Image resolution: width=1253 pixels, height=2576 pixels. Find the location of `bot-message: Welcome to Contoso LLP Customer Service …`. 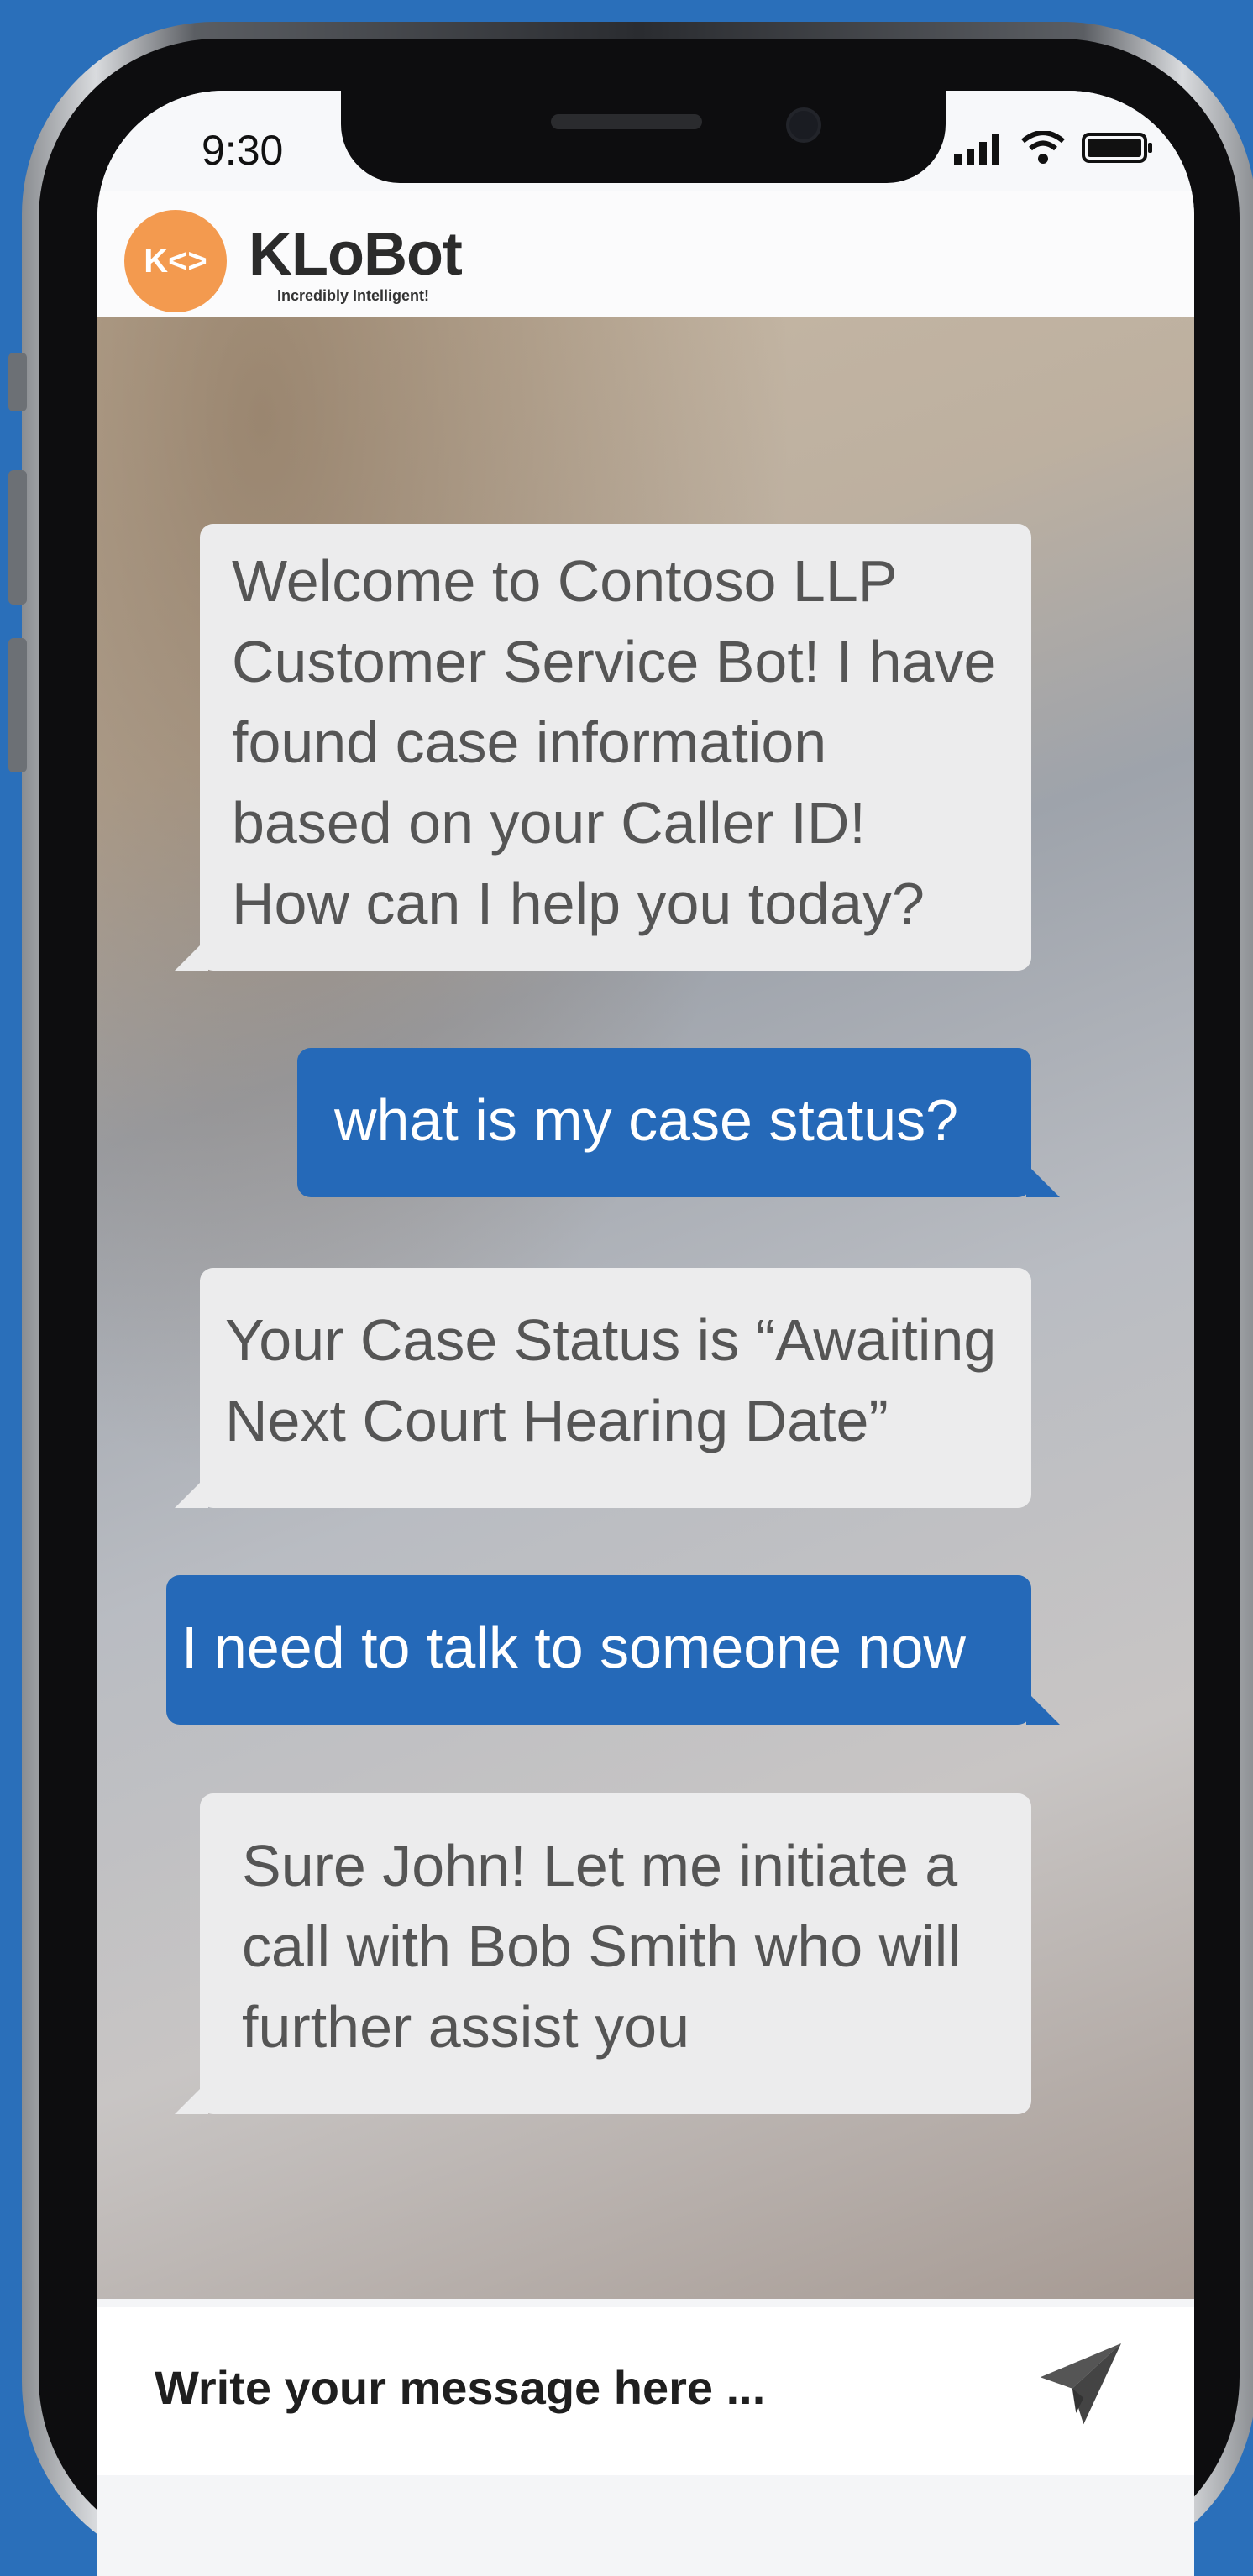

bot-message: Welcome to Contoso LLP Customer Service … is located at coordinates (603, 748).